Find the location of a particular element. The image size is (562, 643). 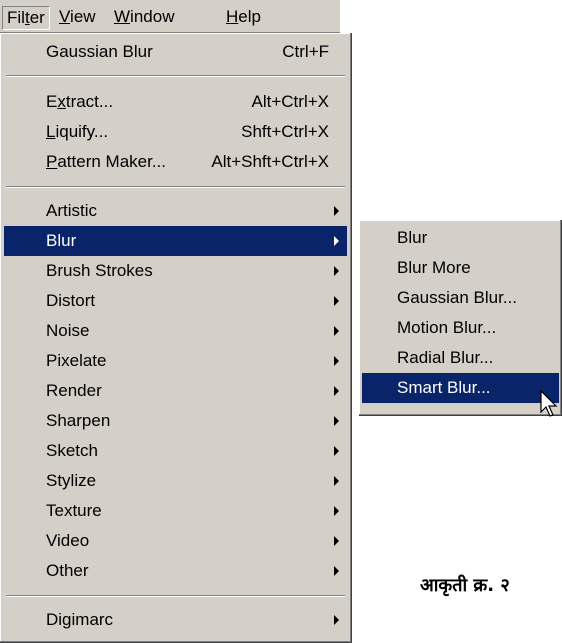

menu-item-extract: Extract... Alt+Ctrl+X is located at coordinates (175, 102).